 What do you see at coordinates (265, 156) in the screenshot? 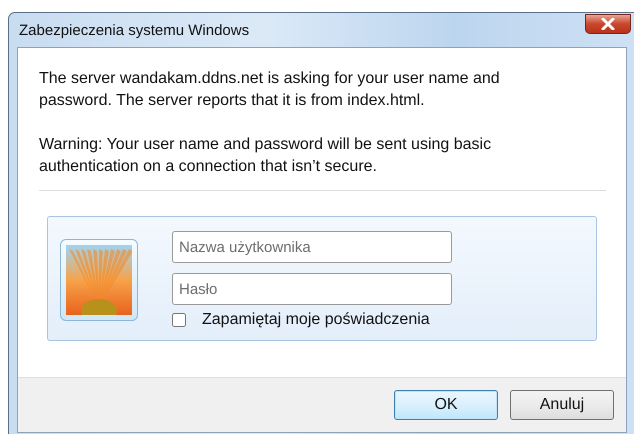
I see `warning-text: Warning: Your user name and password will be sent using basic authentication on a connection that isn’t secure.` at bounding box center [265, 156].